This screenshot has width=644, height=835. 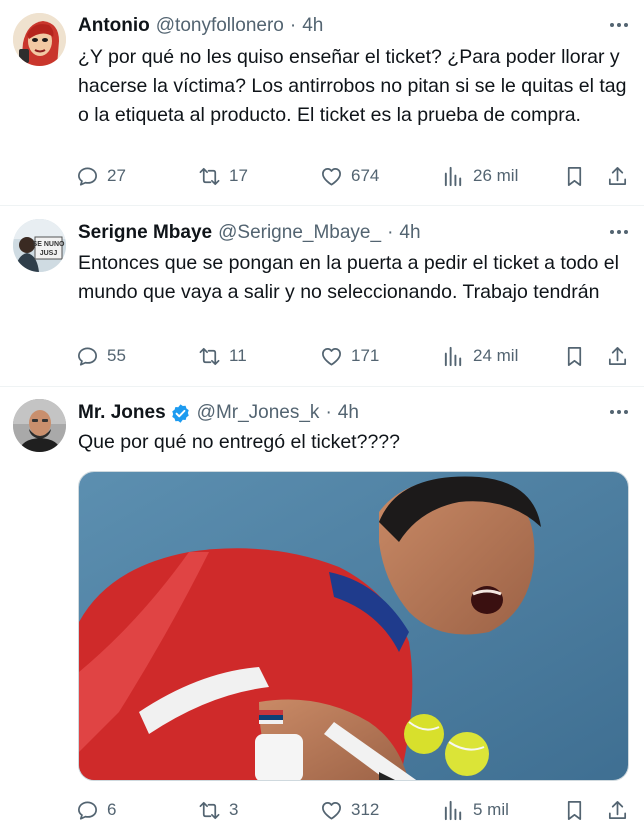 I want to click on user-handle: @Mr_Jones_k, so click(x=258, y=413).